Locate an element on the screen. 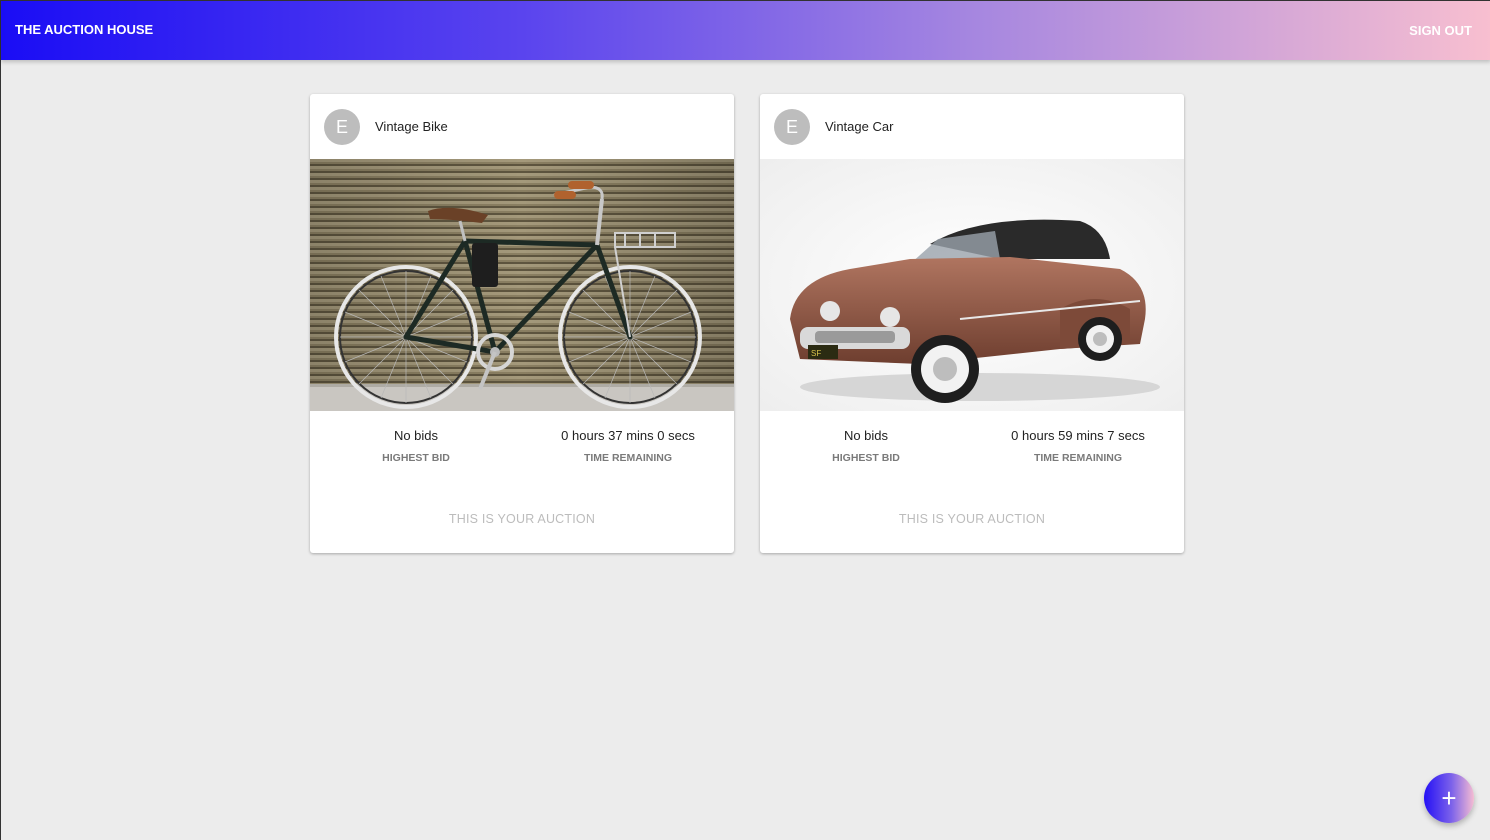 This screenshot has width=1490, height=840. time-remaining: 0 hours 59 mins 7 secs TIME REMAINING is located at coordinates (1078, 446).